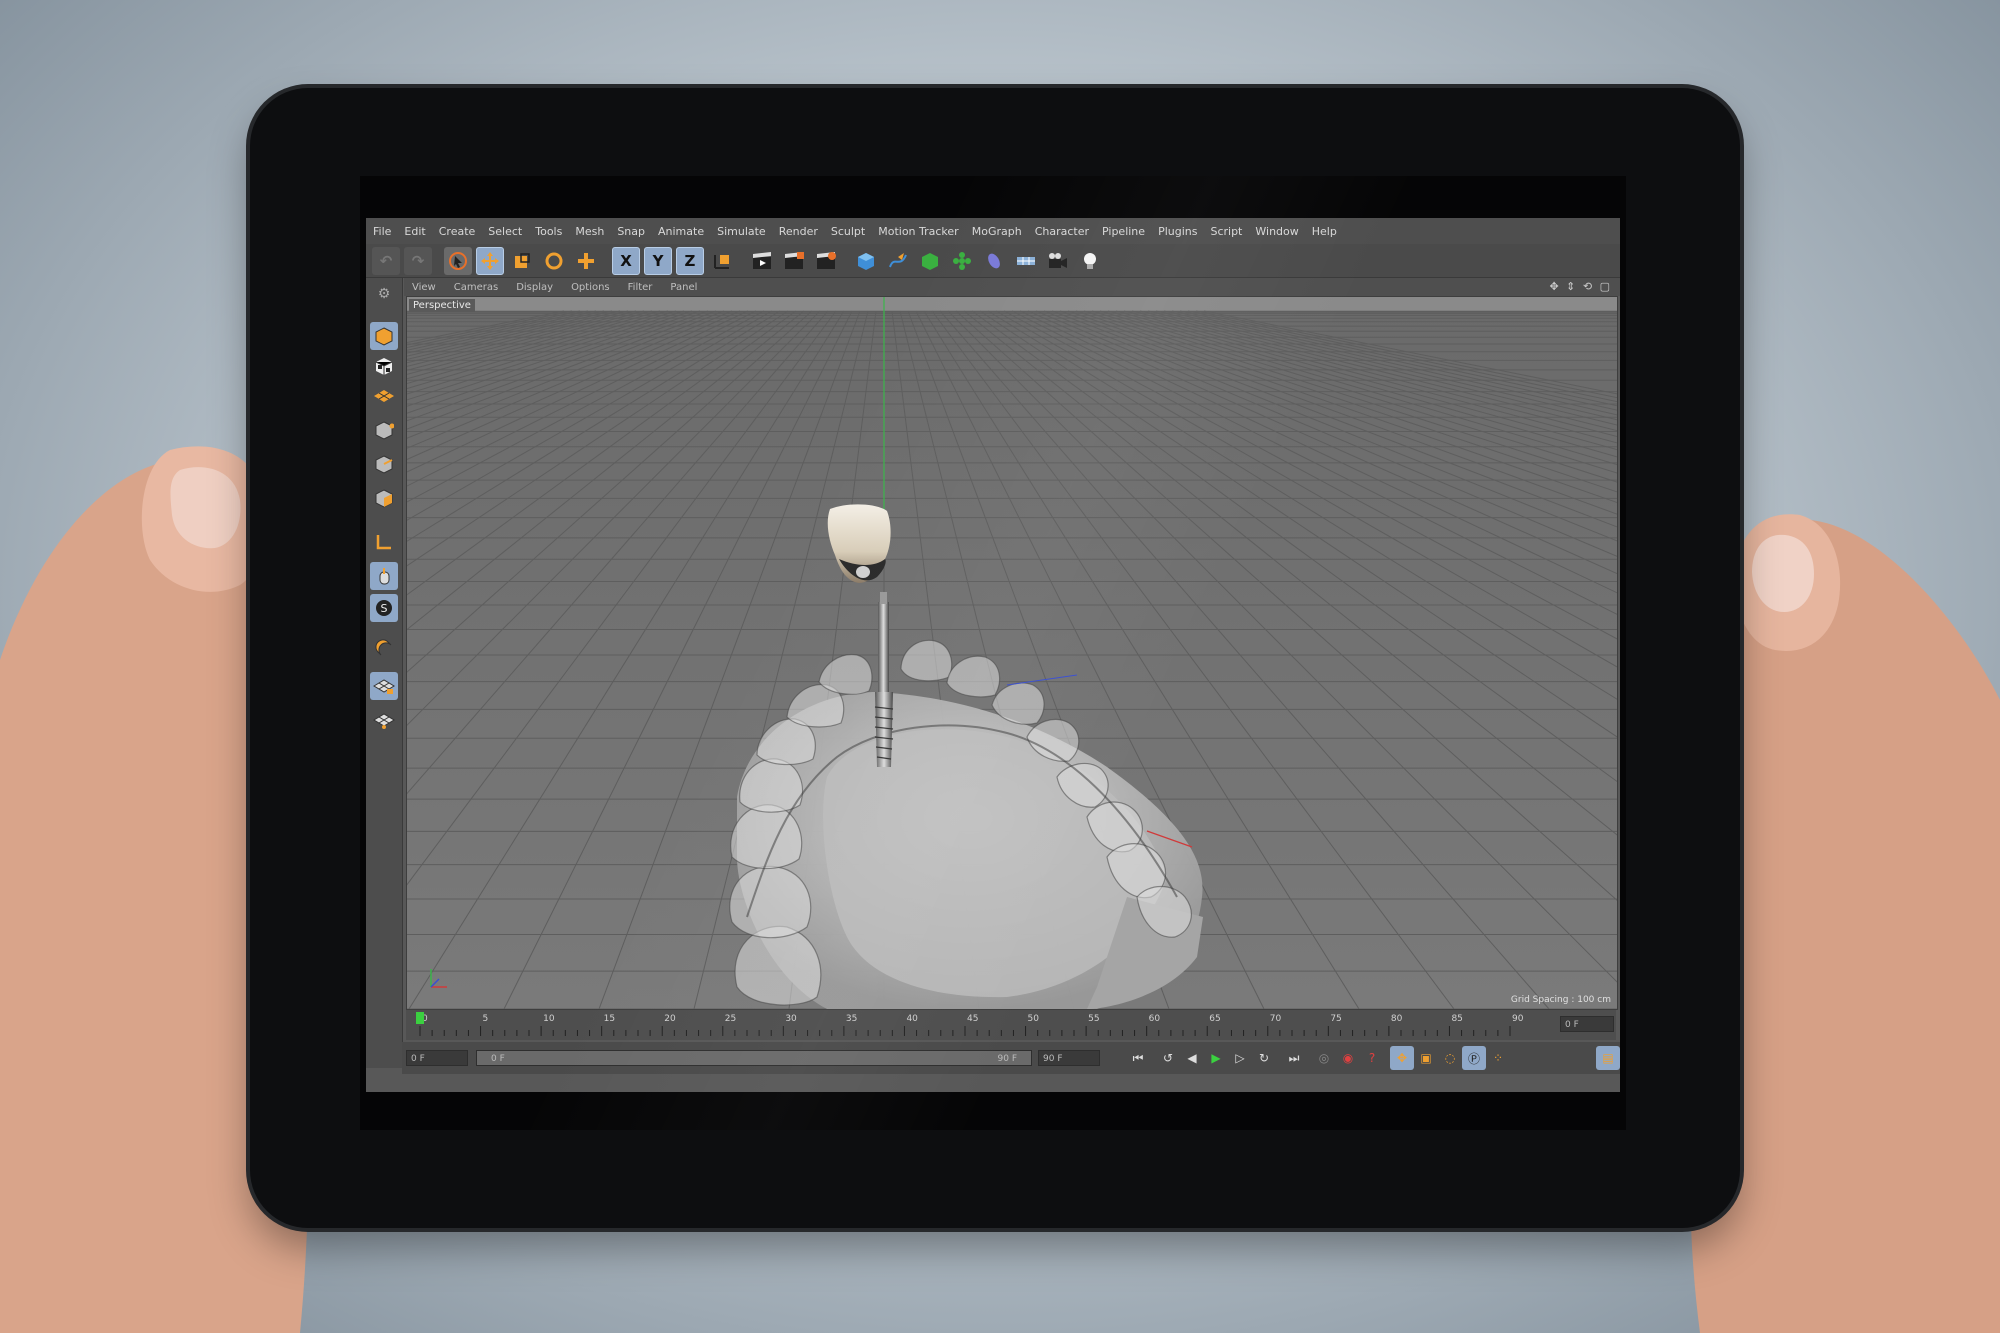 This screenshot has width=2000, height=1333. What do you see at coordinates (549, 1019) in the screenshot?
I see `timeline-tick-label: 10` at bounding box center [549, 1019].